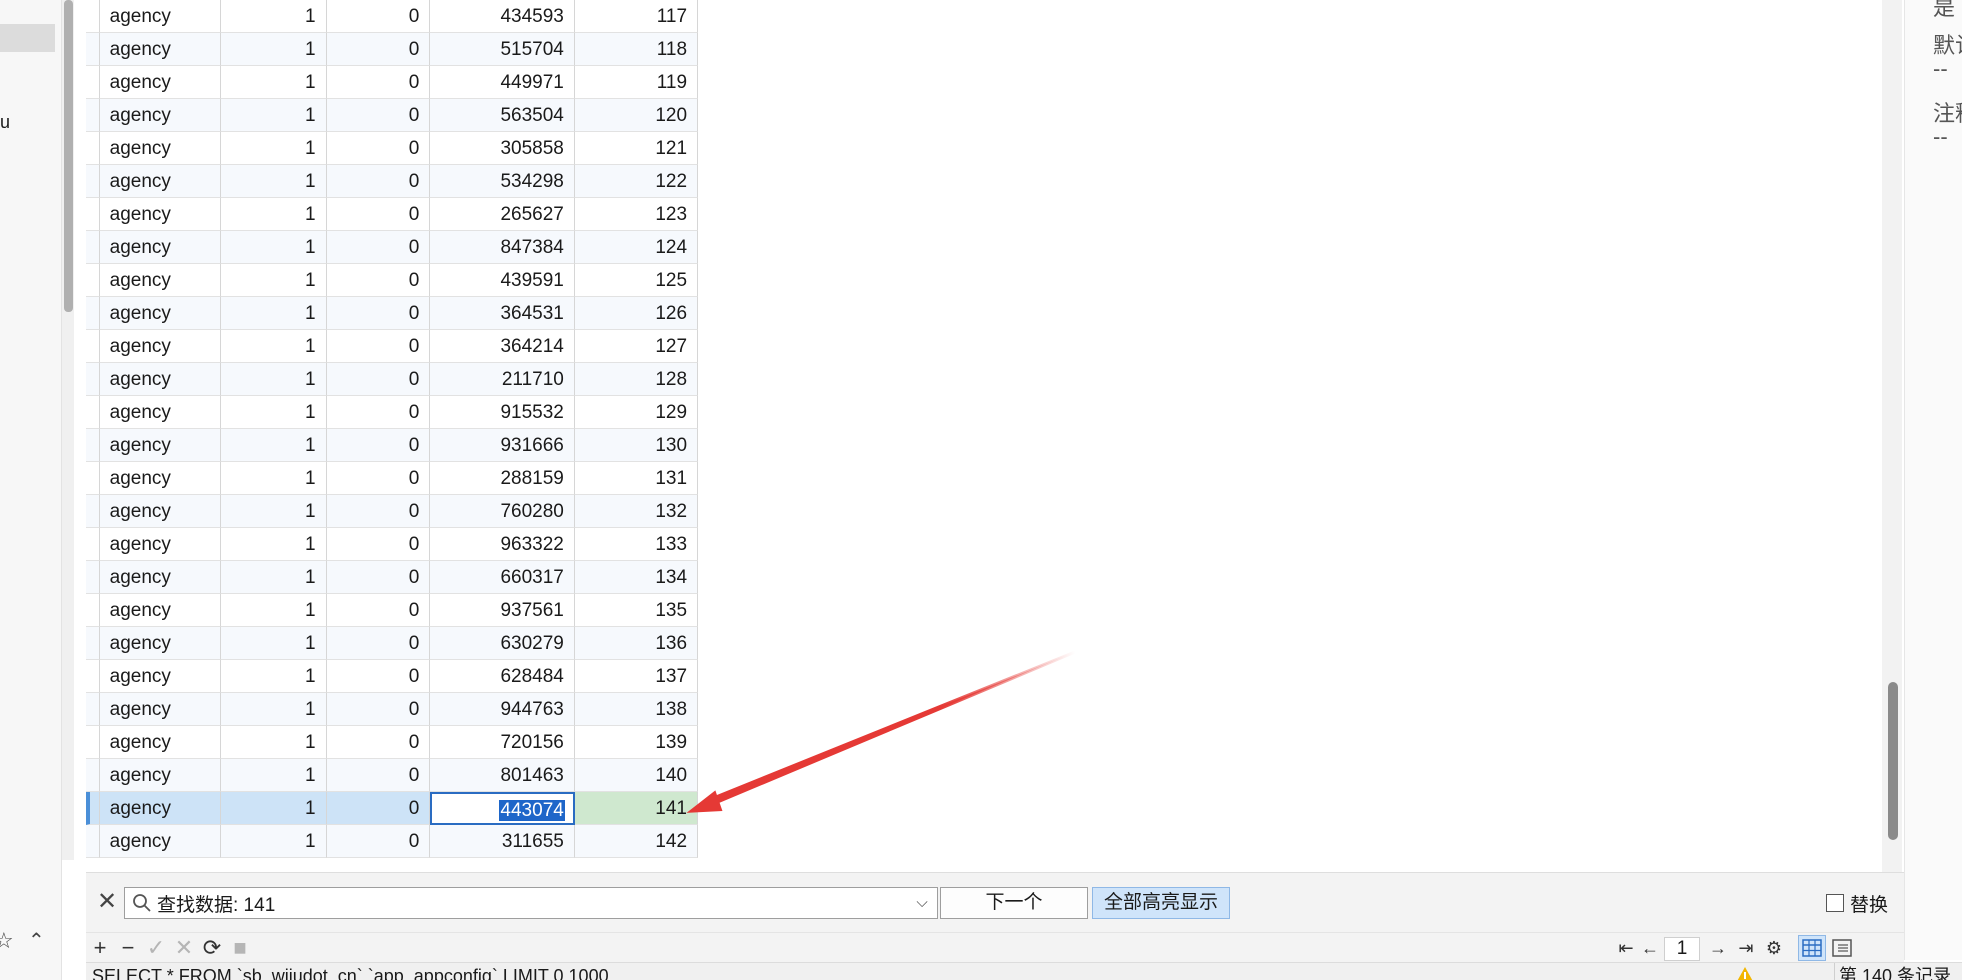 The image size is (1962, 980). I want to click on table-row: agency 1 0 720156 139, so click(392, 742).